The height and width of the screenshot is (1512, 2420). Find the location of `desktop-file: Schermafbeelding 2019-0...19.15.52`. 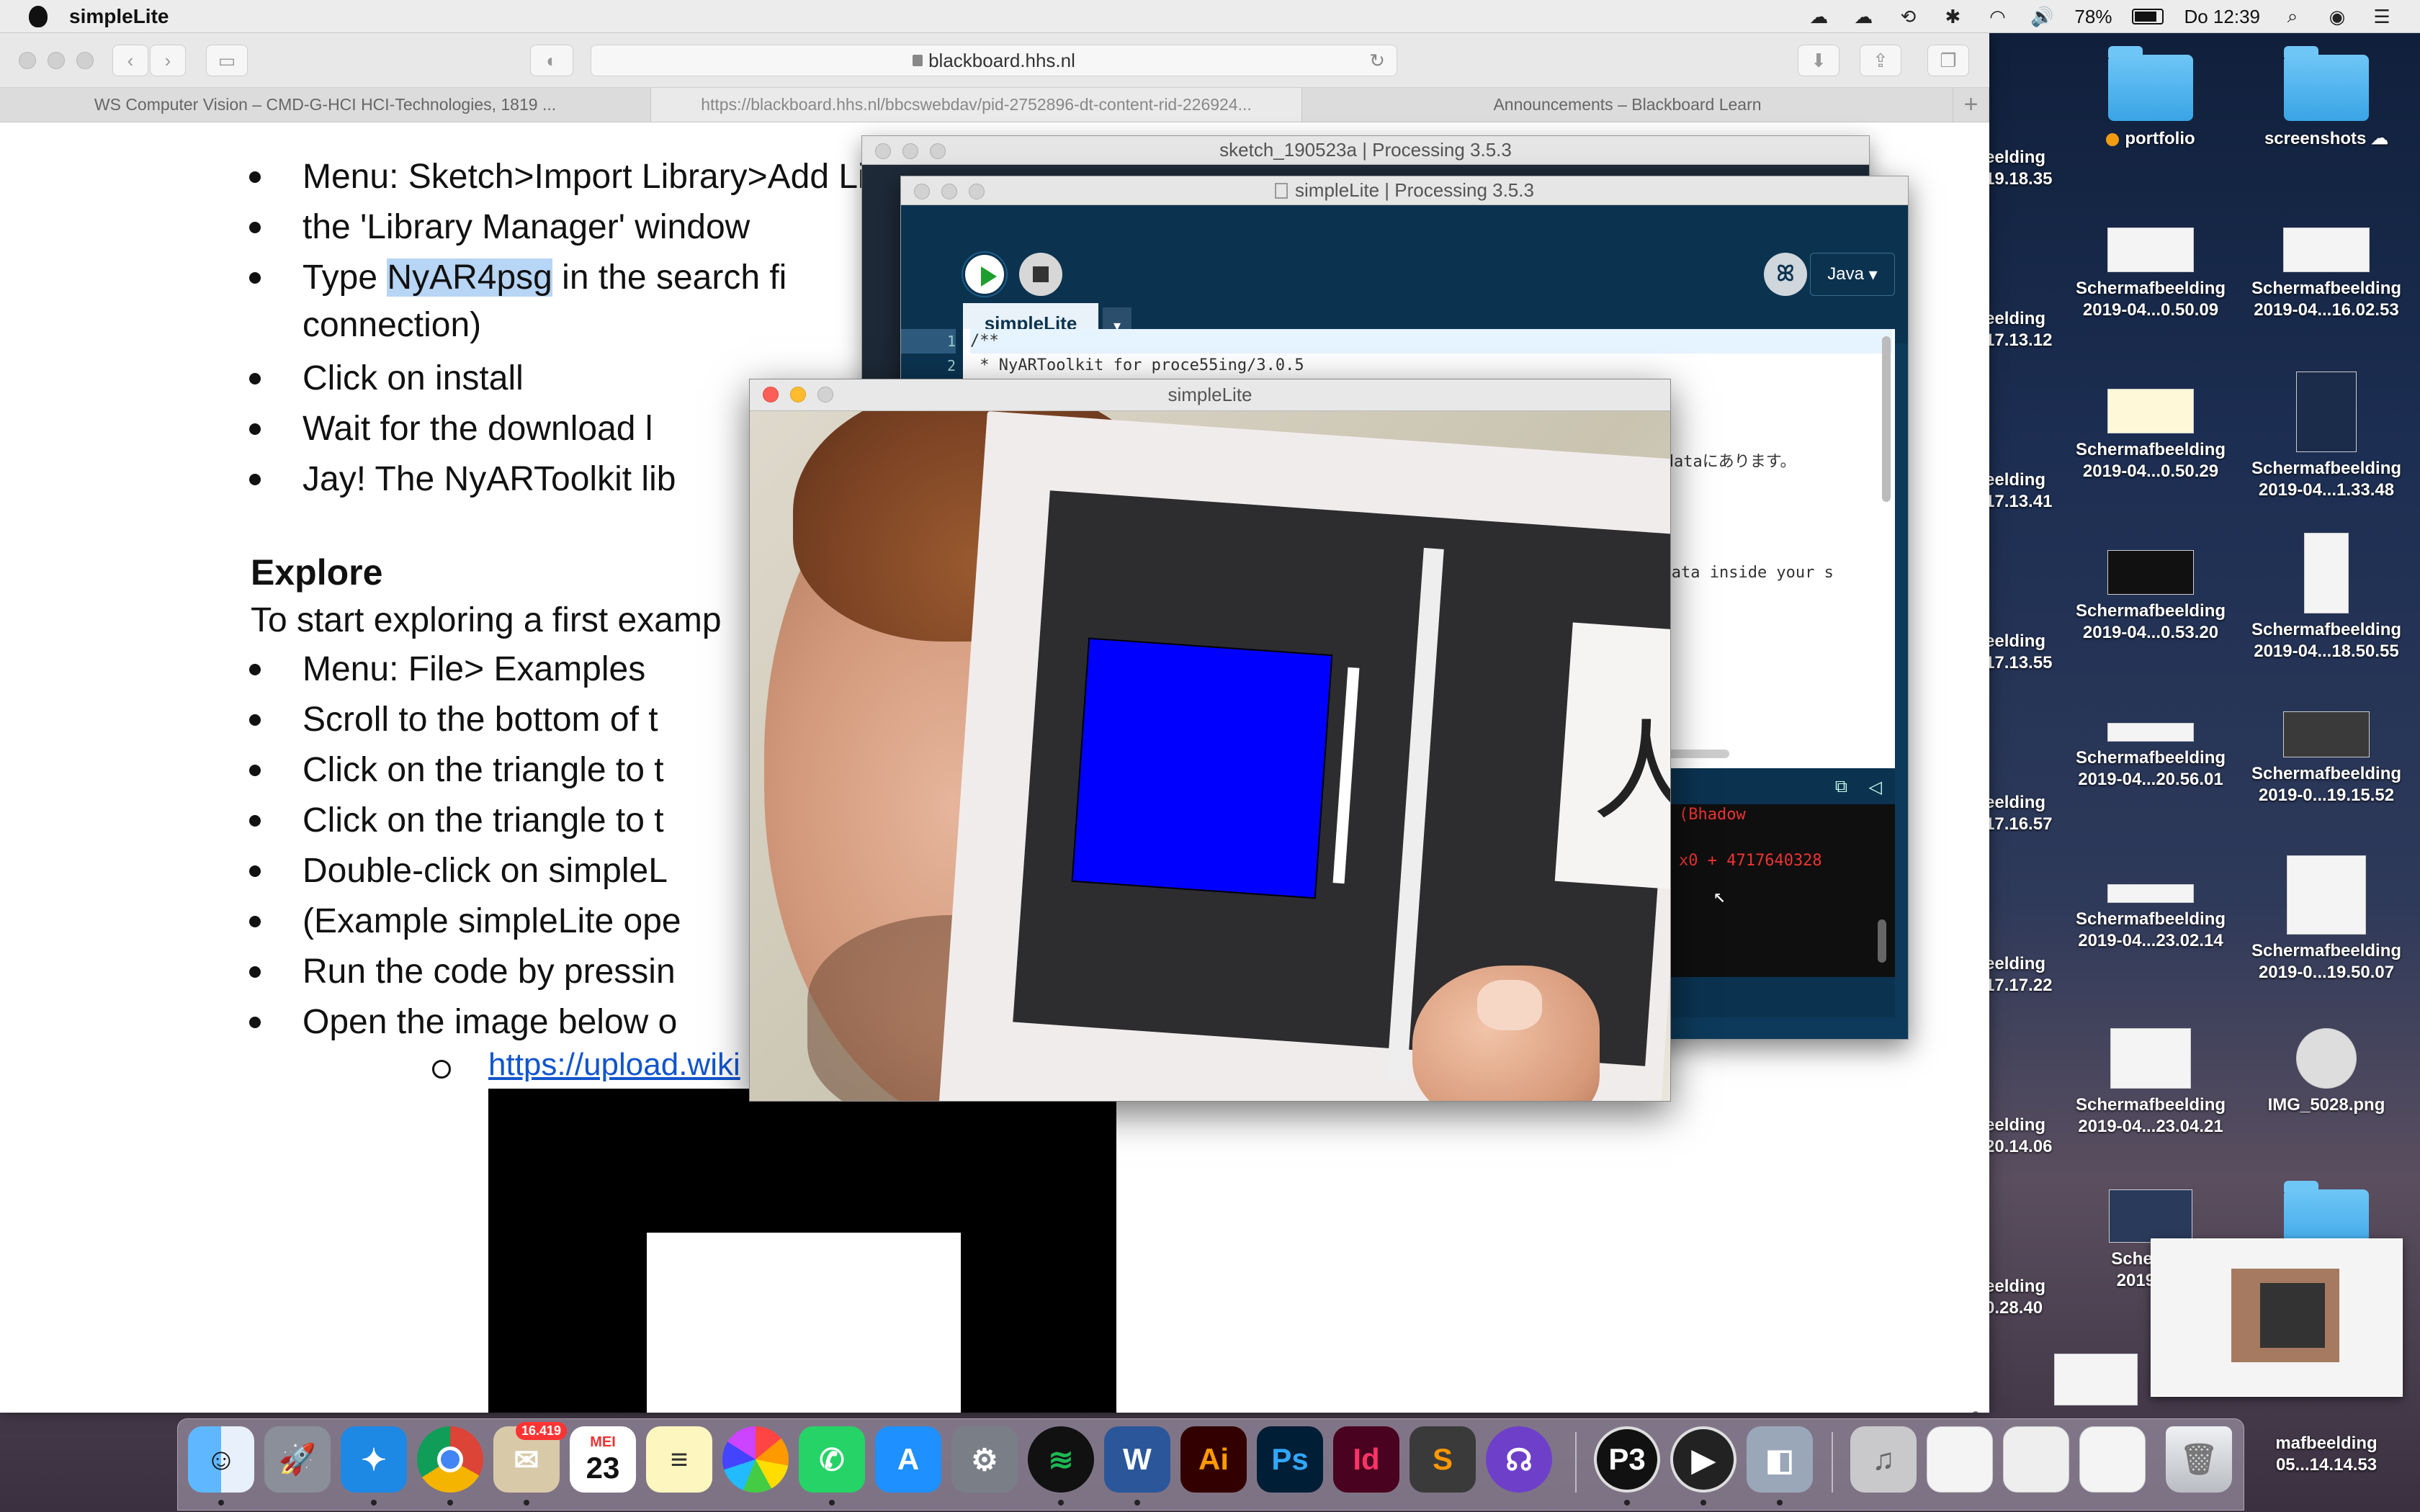

desktop-file: Schermafbeelding 2019-0...19.15.52 is located at coordinates (2326, 758).